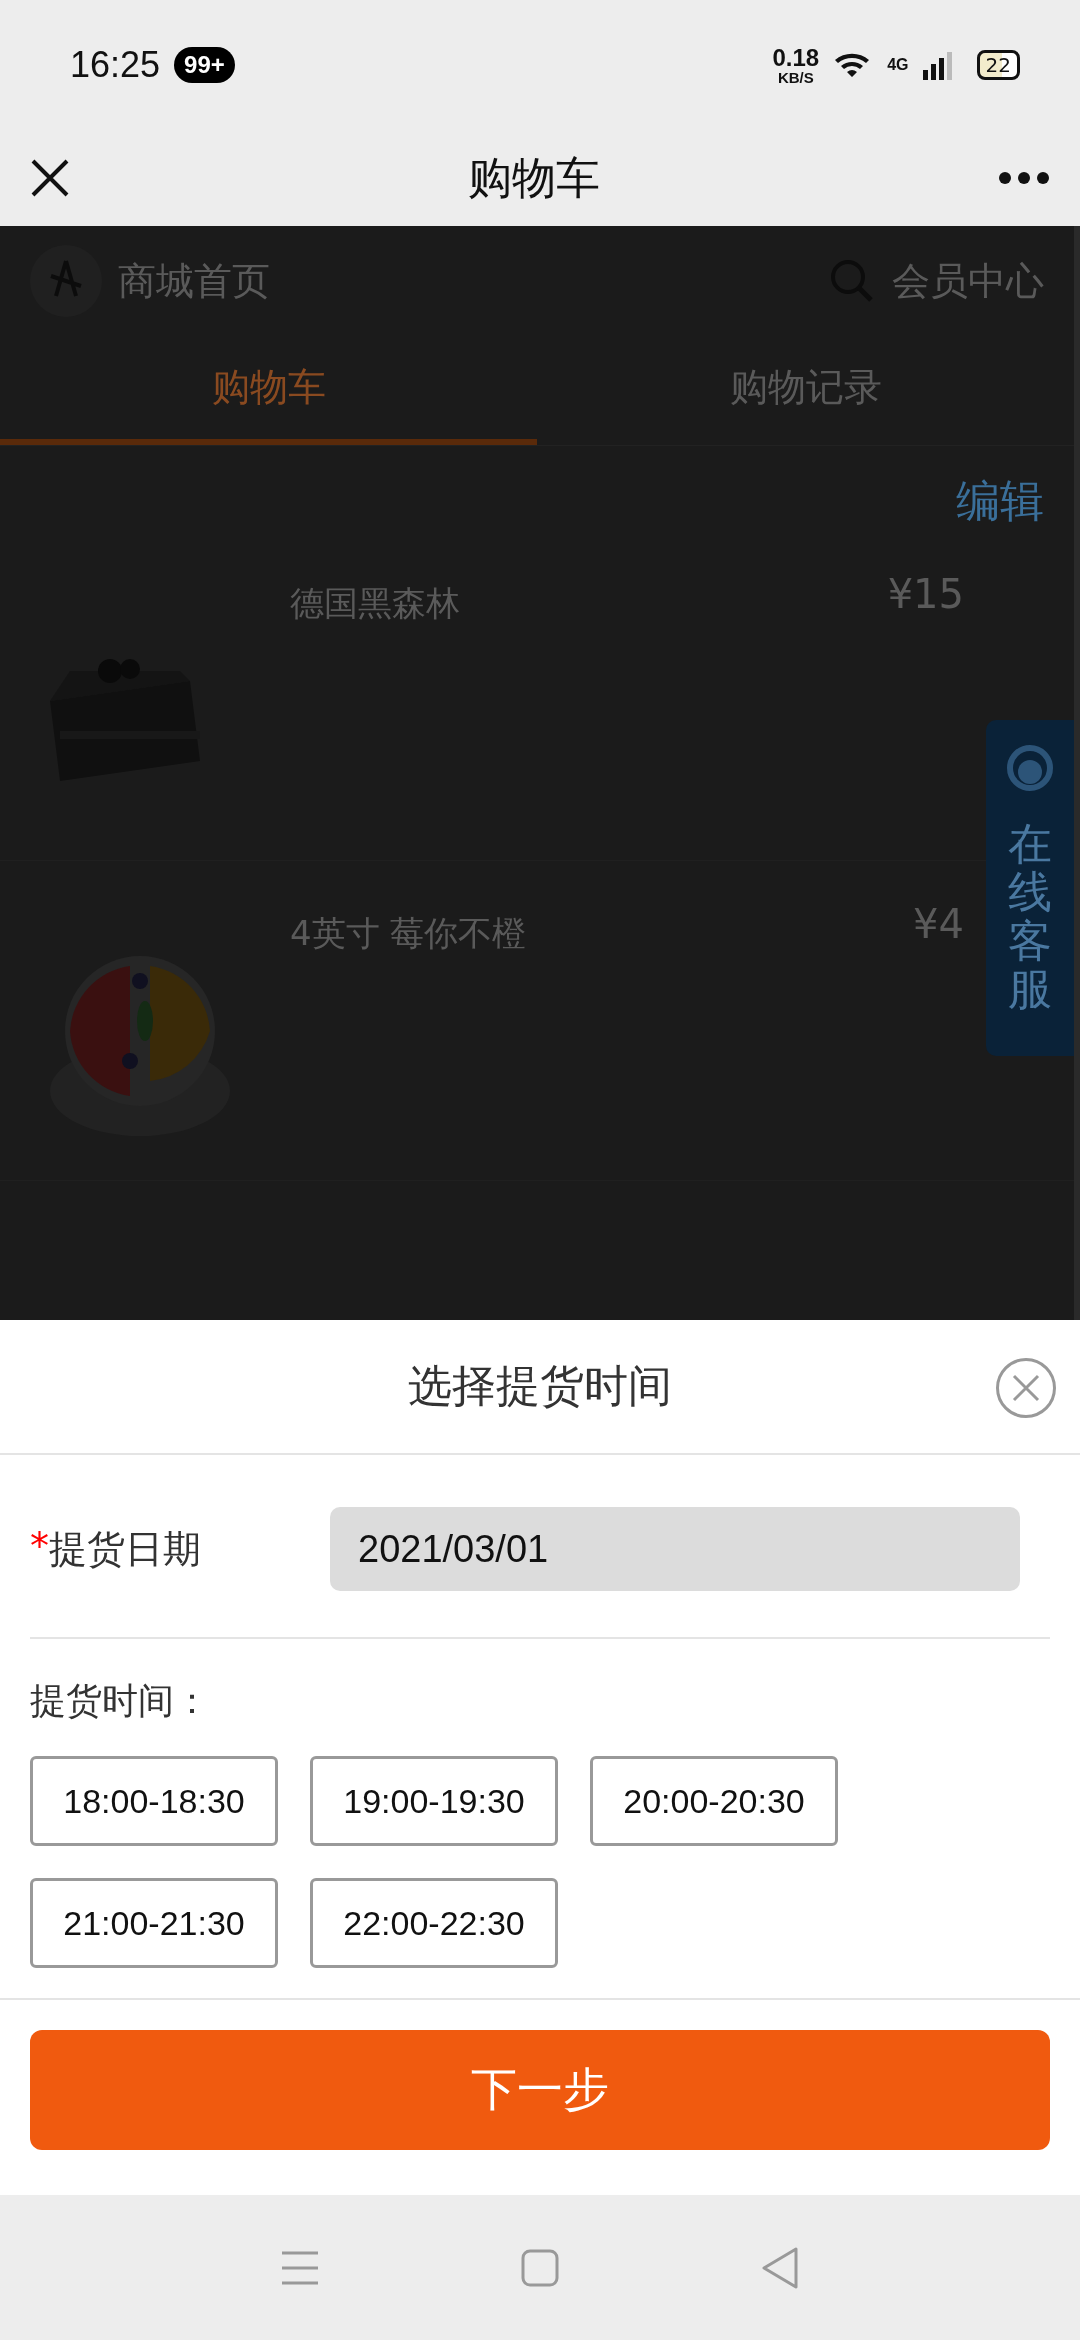 The width and height of the screenshot is (1080, 2340). Describe the element at coordinates (937, 65) in the screenshot. I see `signal-icon` at that location.